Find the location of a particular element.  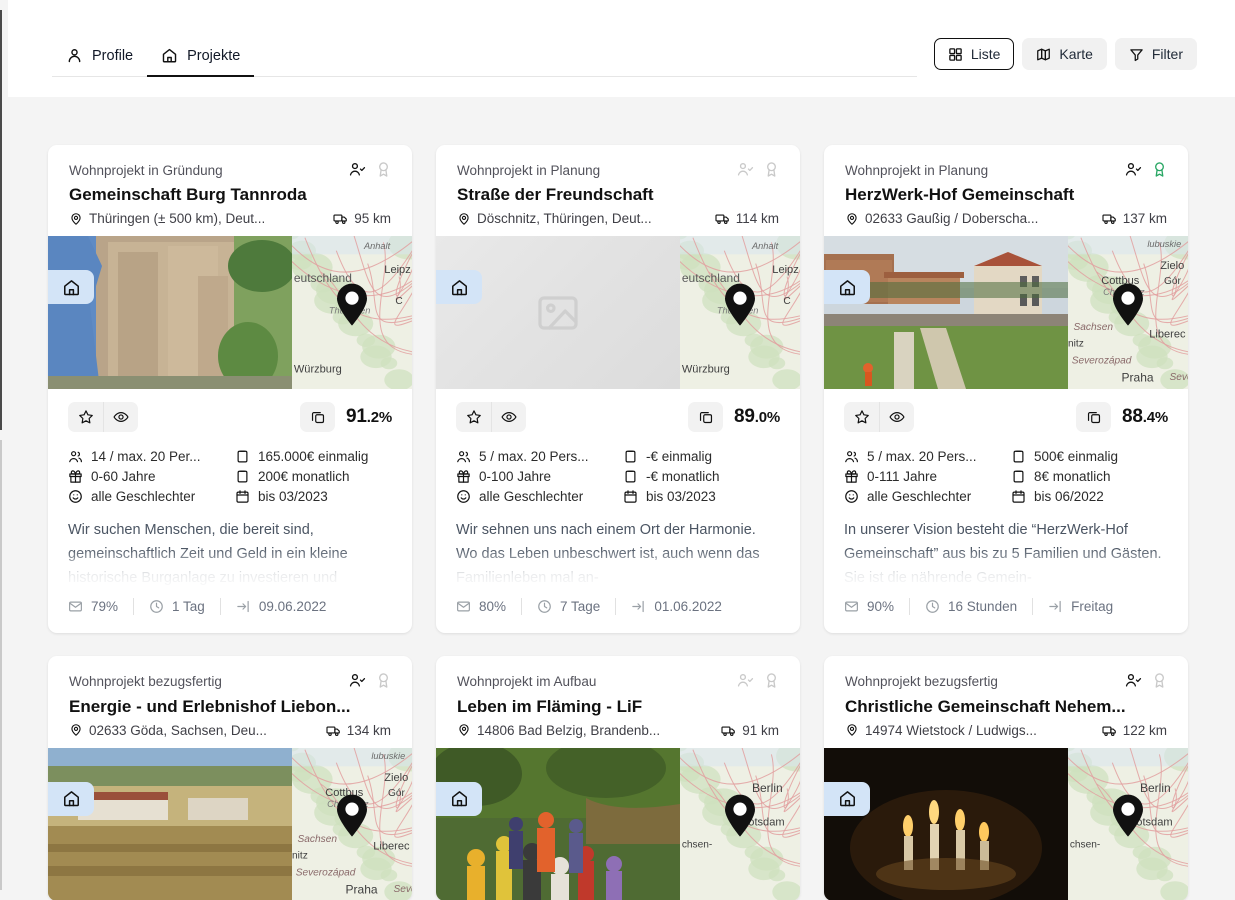

project-footer-item: 1 Tag is located at coordinates (177, 606).